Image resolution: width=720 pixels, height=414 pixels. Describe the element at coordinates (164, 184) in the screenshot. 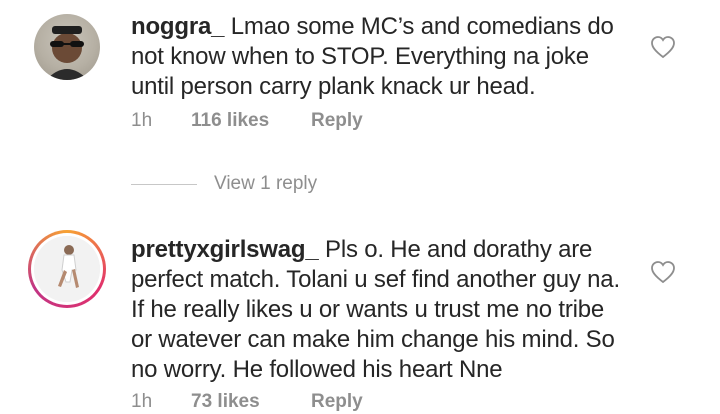

I see `view-replies-divider` at that location.